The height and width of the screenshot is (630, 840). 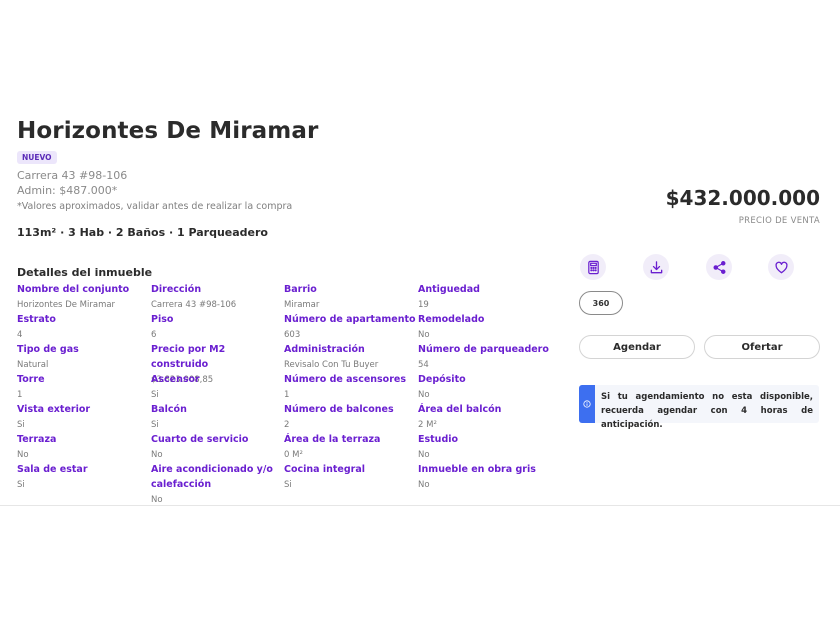 What do you see at coordinates (212, 477) in the screenshot?
I see `detail-label: Aire acondicionado y/o calefacción` at bounding box center [212, 477].